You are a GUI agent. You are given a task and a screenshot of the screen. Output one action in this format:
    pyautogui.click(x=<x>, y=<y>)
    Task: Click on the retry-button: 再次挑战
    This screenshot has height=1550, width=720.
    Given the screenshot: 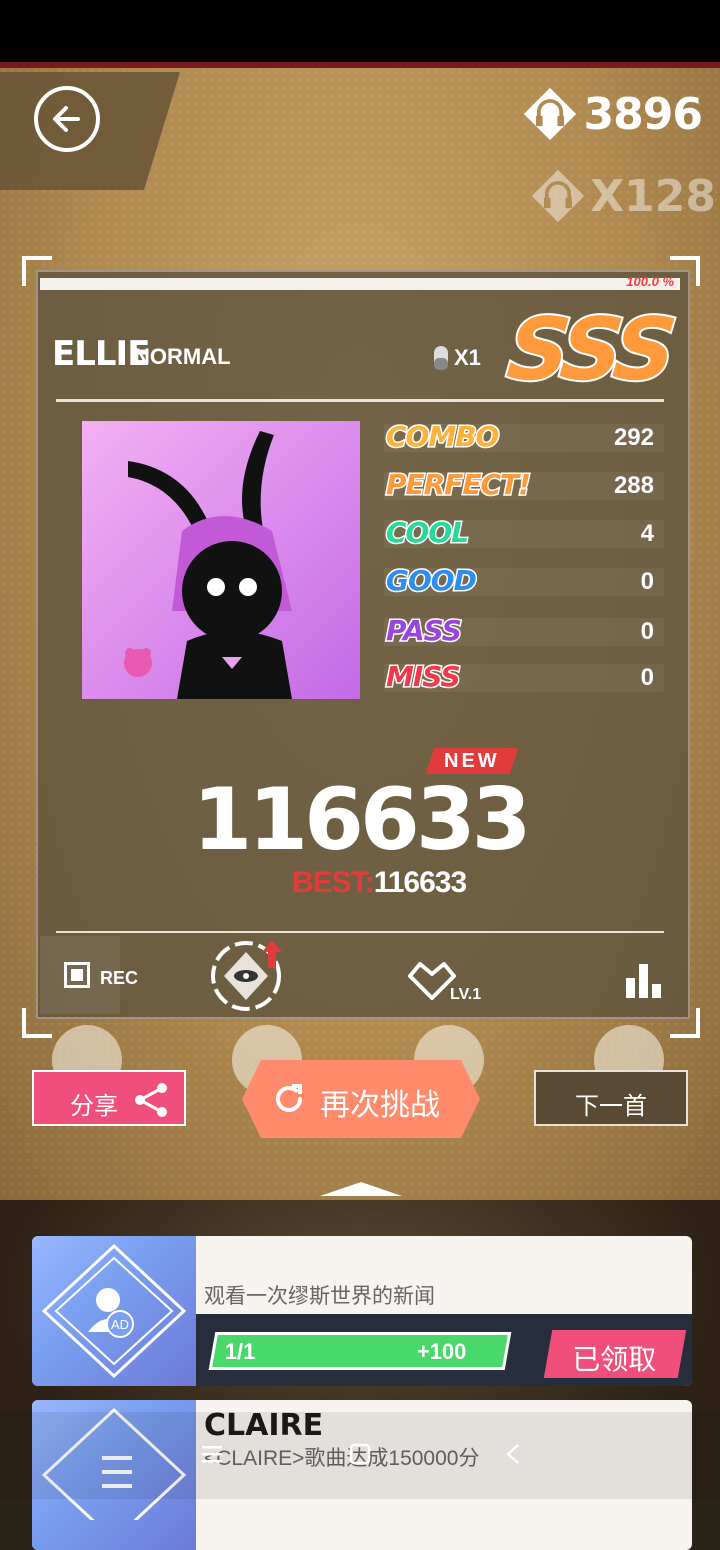 What is the action you would take?
    pyautogui.click(x=361, y=1099)
    